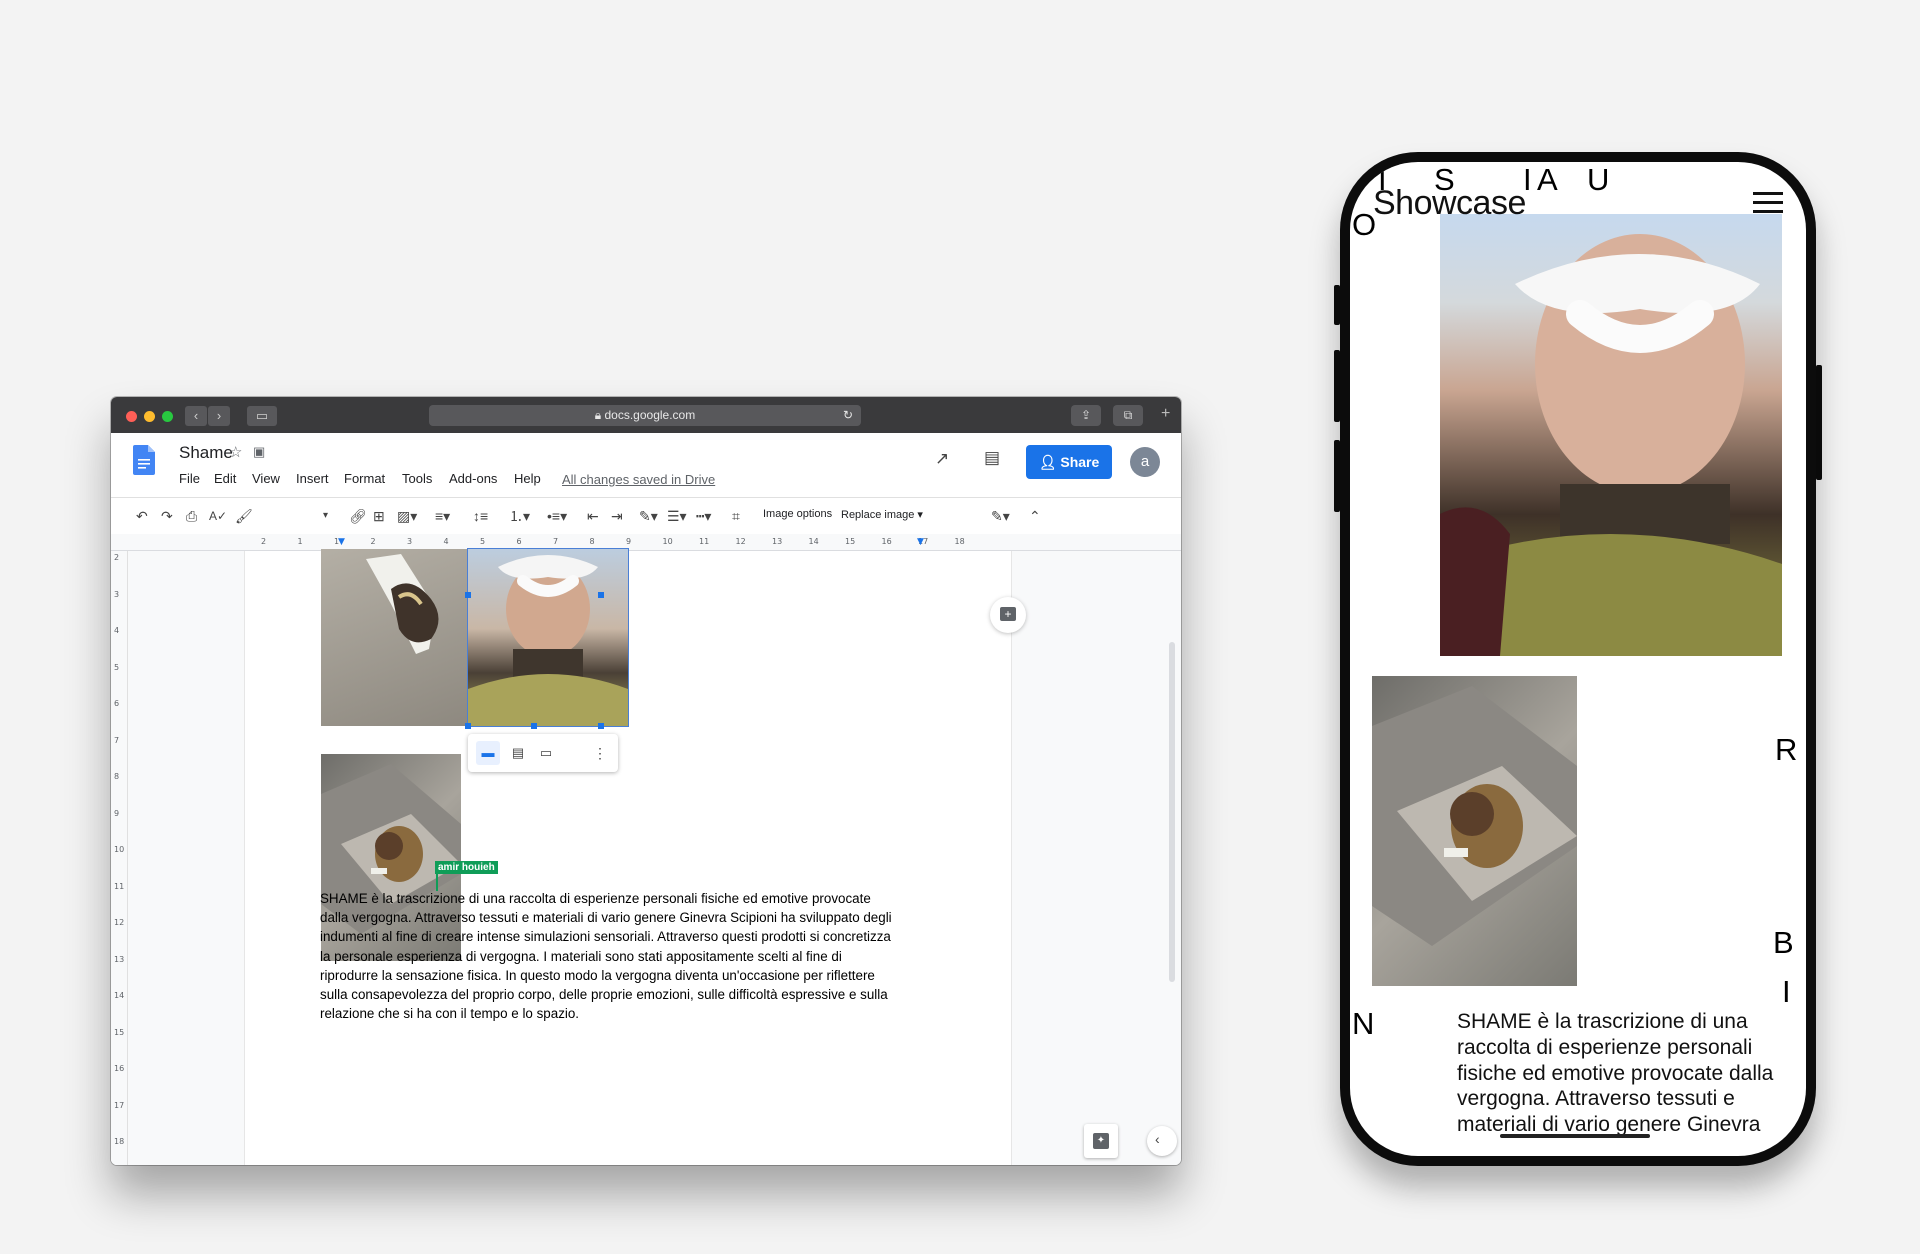 The image size is (1920, 1254). Describe the element at coordinates (206, 453) in the screenshot. I see `document-title: Shame` at that location.